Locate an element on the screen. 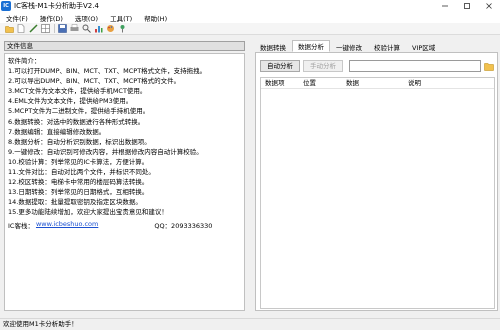  maximize-icon is located at coordinates (467, 6).